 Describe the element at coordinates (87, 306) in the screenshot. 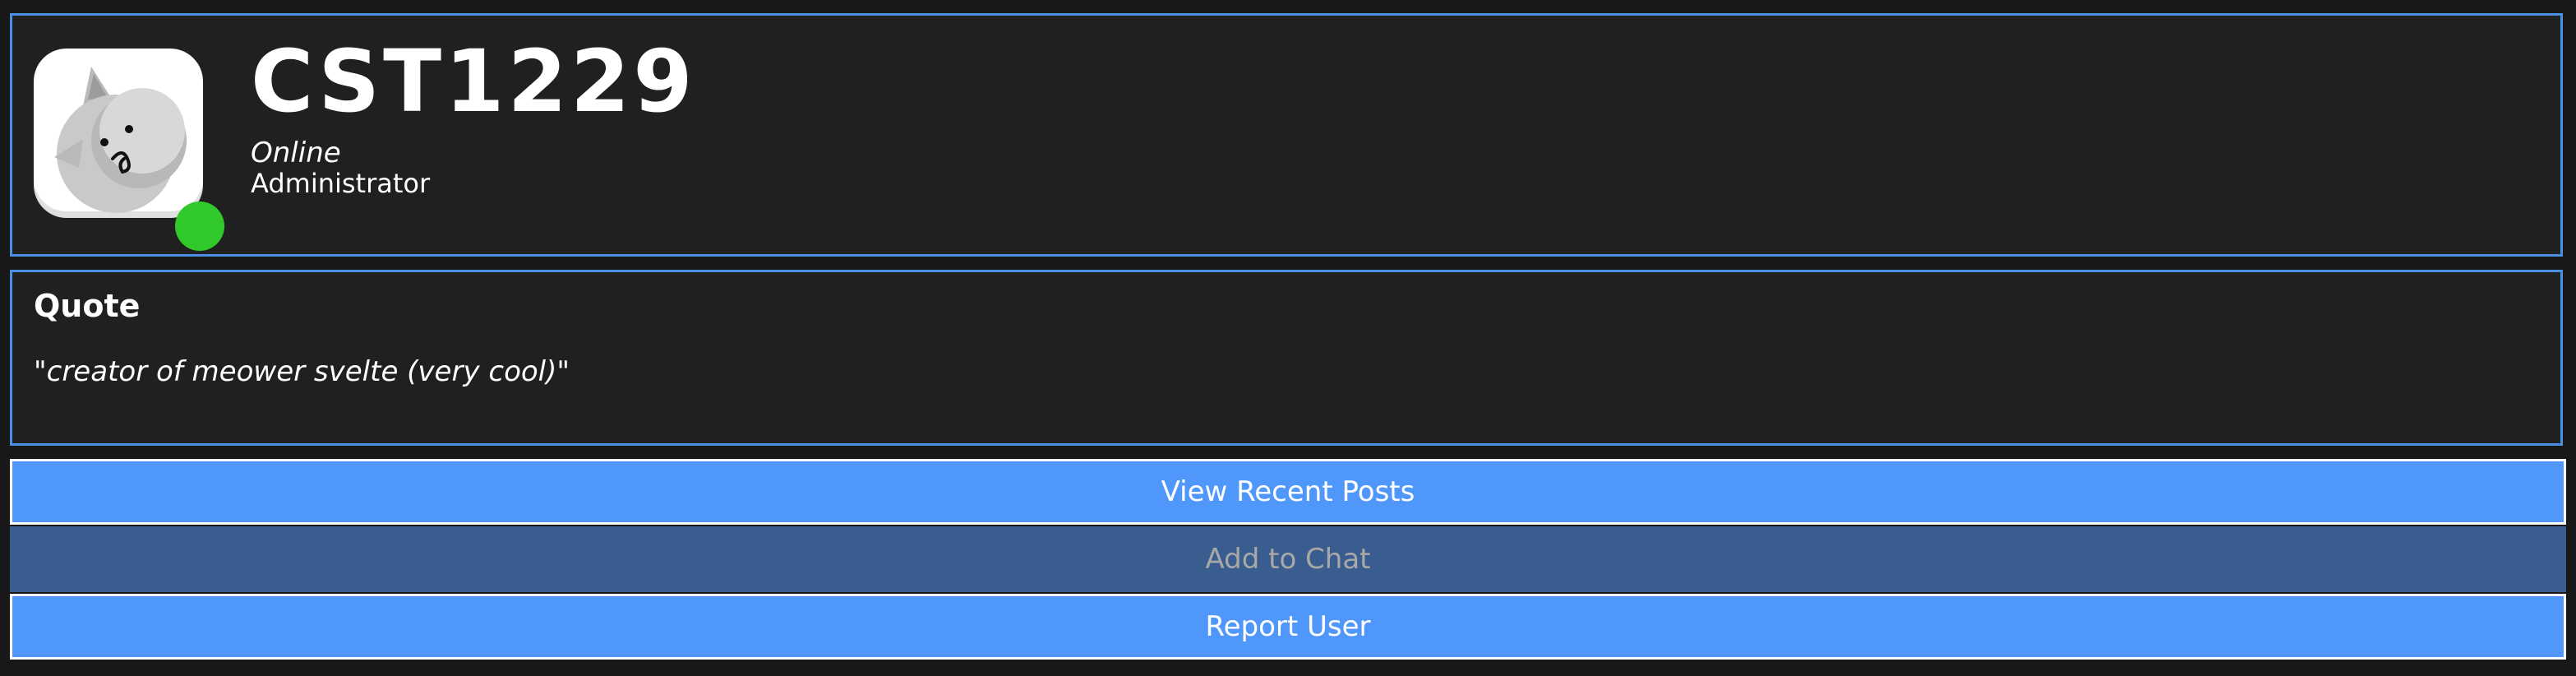

I see `quote-title: Quote` at that location.